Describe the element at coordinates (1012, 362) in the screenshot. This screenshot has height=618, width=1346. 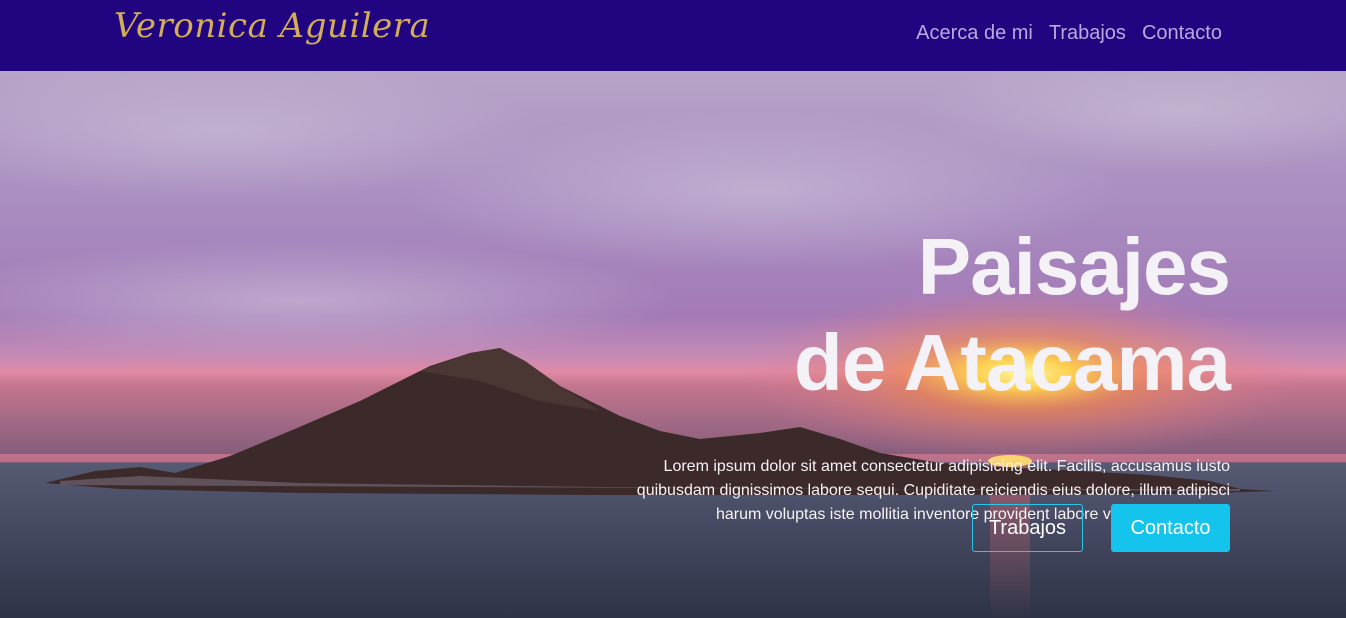
I see `hero-title-line2: de Atacama` at that location.